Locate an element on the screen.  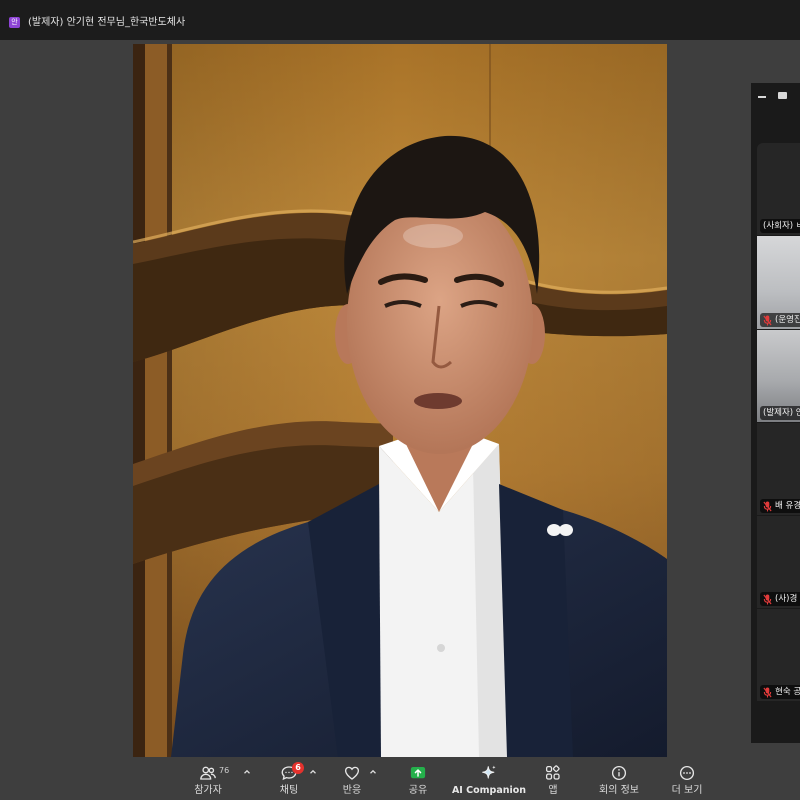
participant-name: (사회자) ㅂ is located at coordinates (781, 226).